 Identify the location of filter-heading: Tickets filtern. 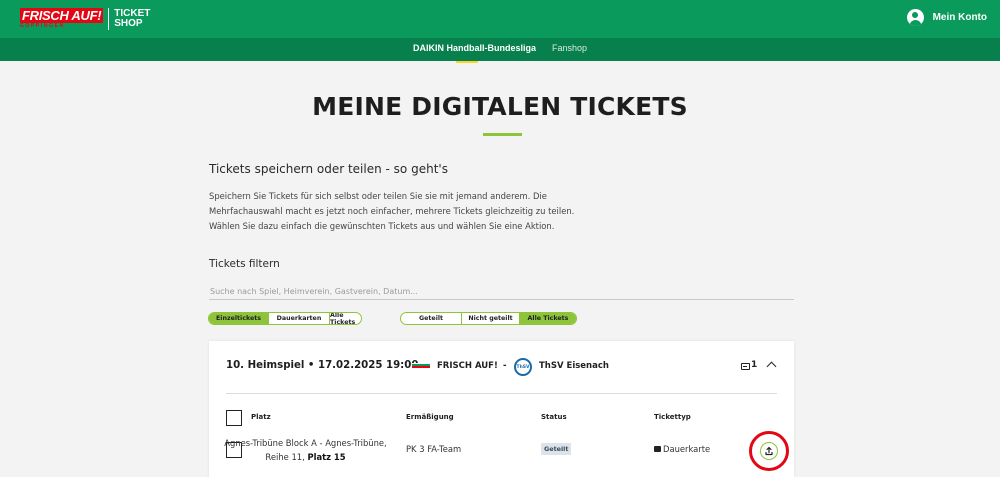
(244, 264).